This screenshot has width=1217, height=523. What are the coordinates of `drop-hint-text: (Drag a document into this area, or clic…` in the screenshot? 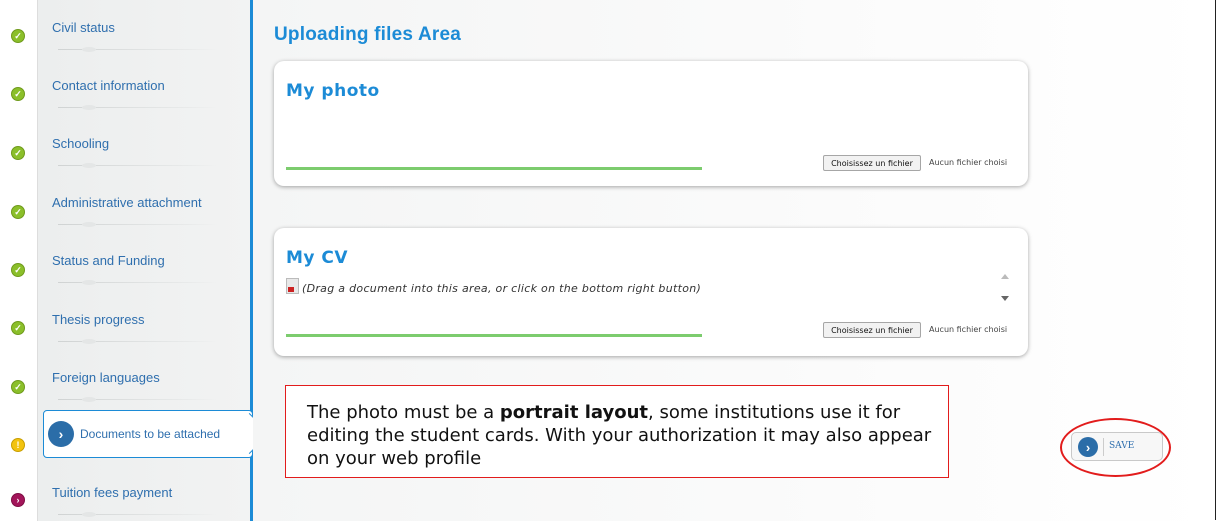 It's located at (502, 288).